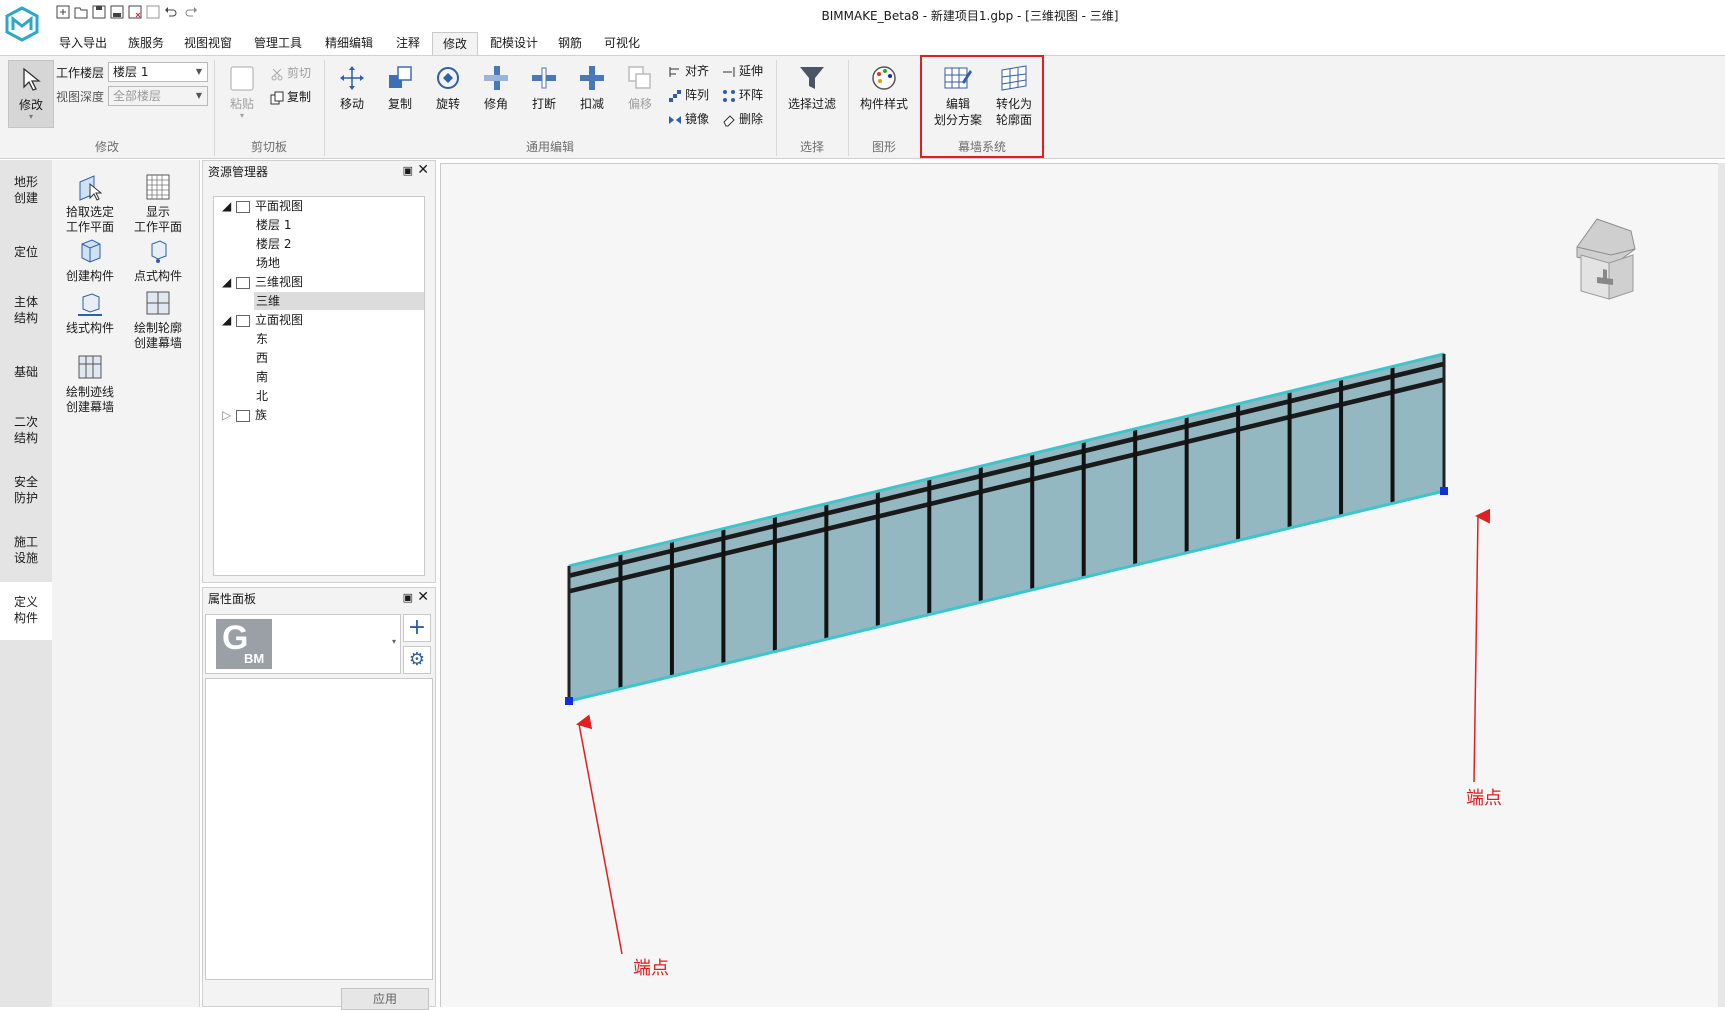 The width and height of the screenshot is (1725, 1010). Describe the element at coordinates (549, 147) in the screenshot. I see `group-label-edit: 通用编辑` at that location.